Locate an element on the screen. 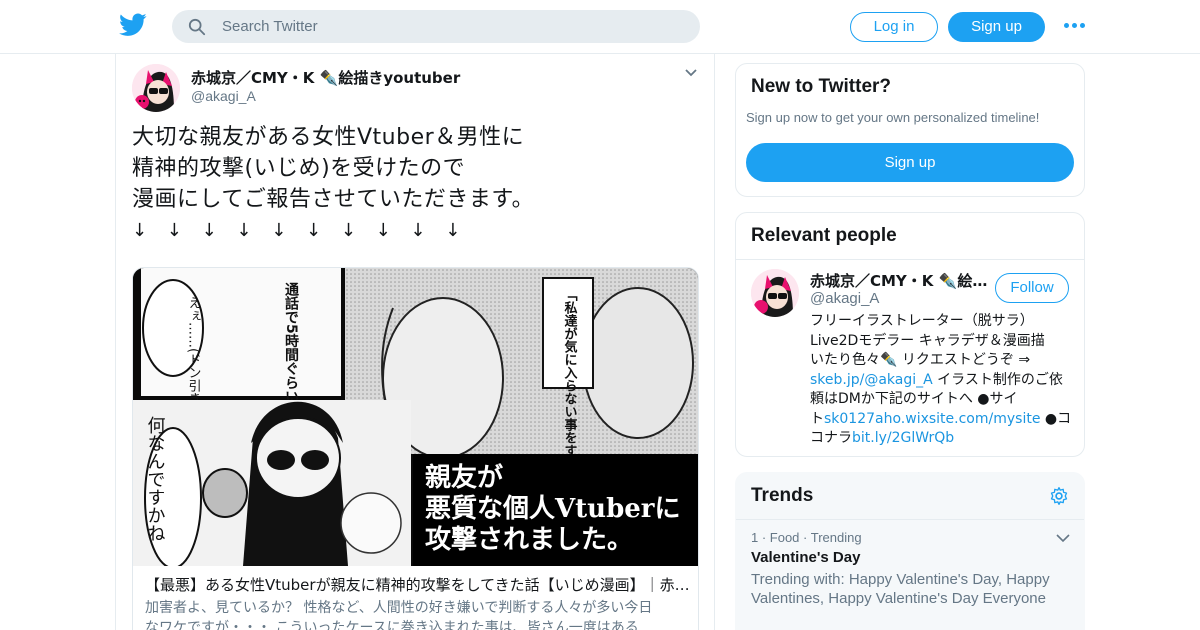 The height and width of the screenshot is (630, 1200). bio-link-bitly: bit.ly/2GlWrQb is located at coordinates (903, 438).